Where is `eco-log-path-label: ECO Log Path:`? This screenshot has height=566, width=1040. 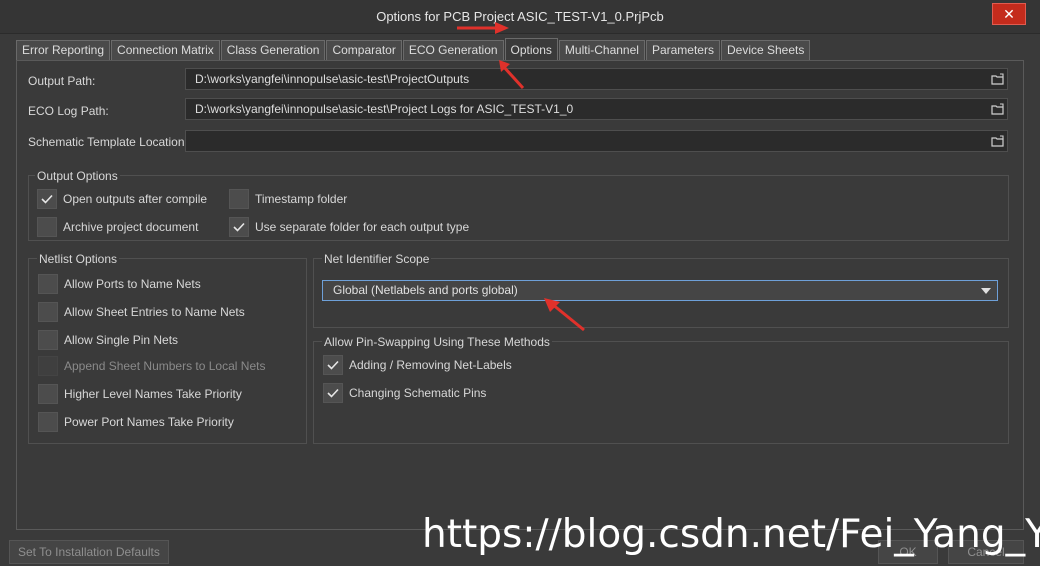 eco-log-path-label: ECO Log Path: is located at coordinates (68, 111).